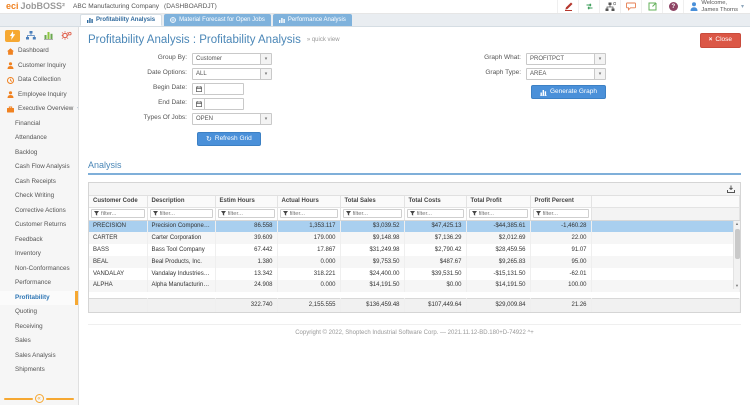 Image resolution: width=750 pixels, height=405 pixels. I want to click on col-estim-hours: Estim Hours, so click(246, 201).